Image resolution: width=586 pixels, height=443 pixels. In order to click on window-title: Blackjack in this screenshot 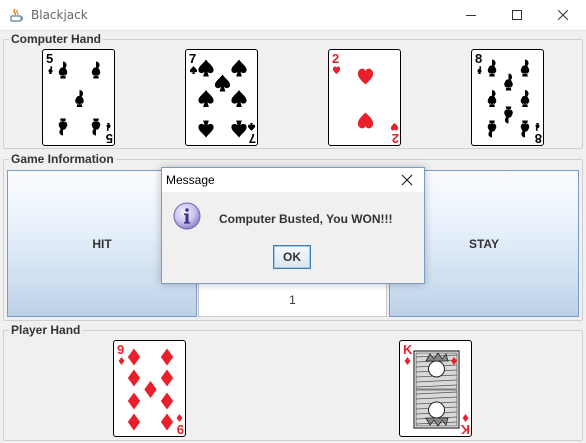, I will do `click(59, 15)`.